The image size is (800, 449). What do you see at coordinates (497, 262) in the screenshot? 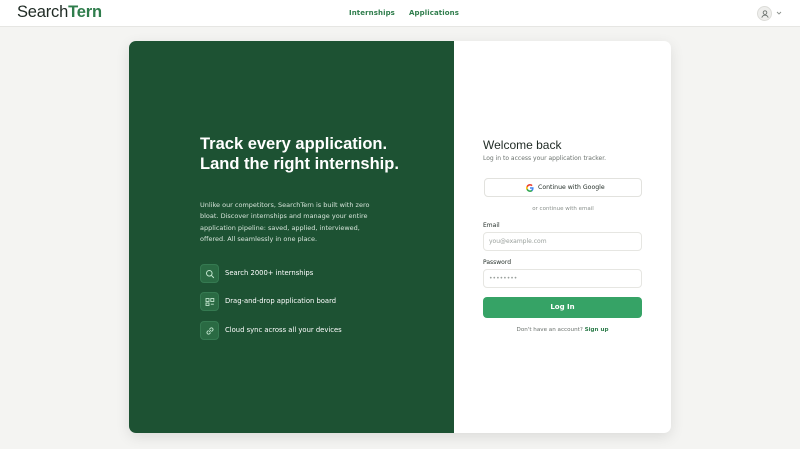
I see `password-label: Password` at bounding box center [497, 262].